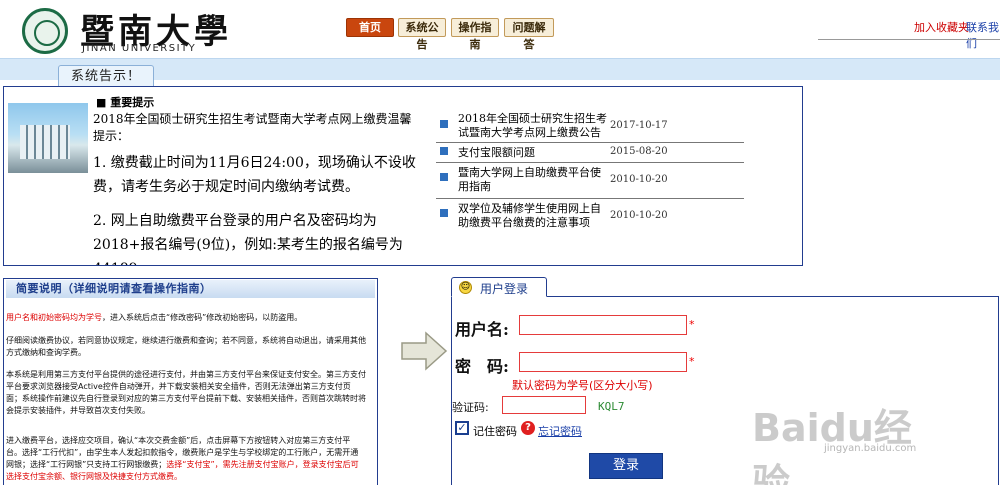 The height and width of the screenshot is (485, 1000). Describe the element at coordinates (534, 216) in the screenshot. I see `news-title: 双学位及辅修学生使用网上自助缴费平台缴费的注意事项` at that location.